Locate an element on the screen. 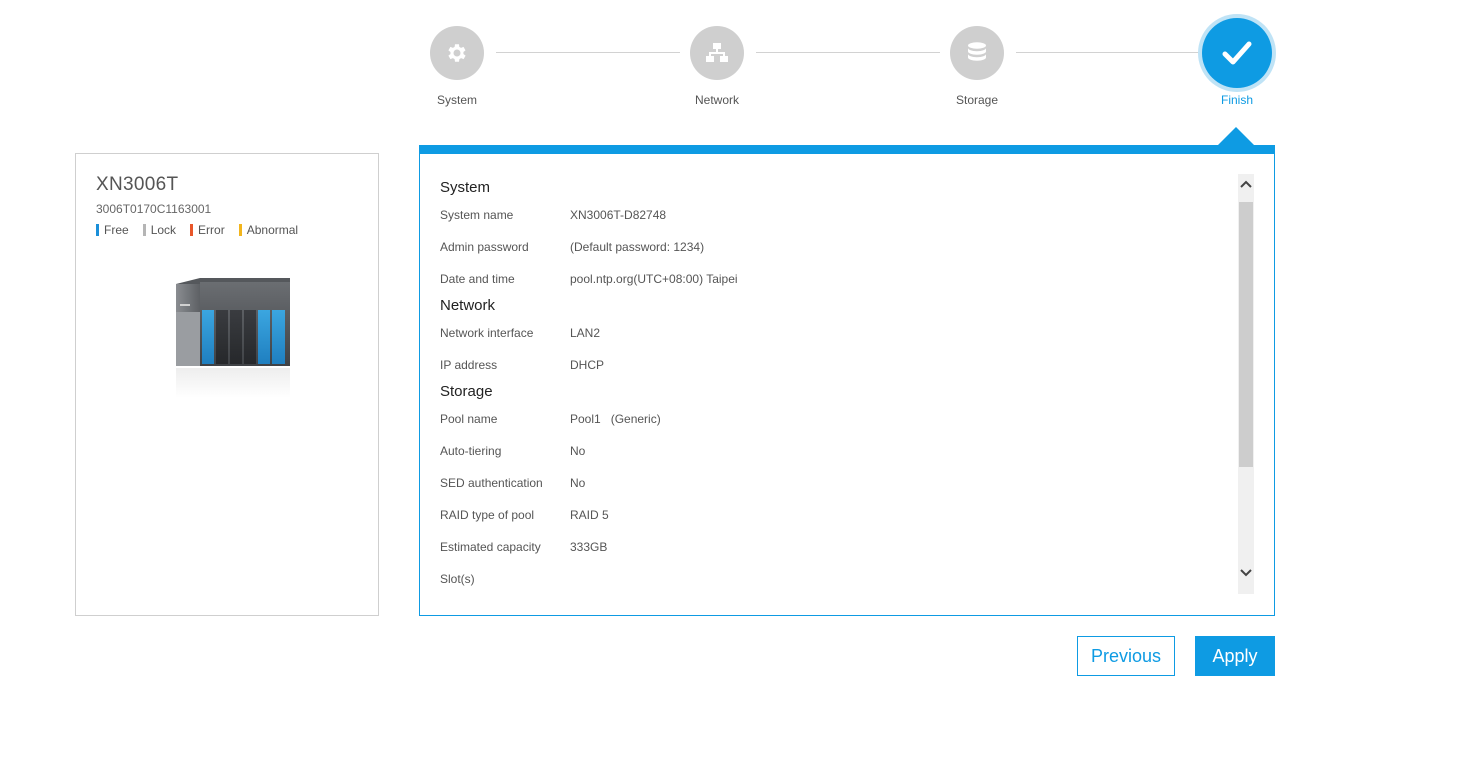 The width and height of the screenshot is (1463, 758). gear-icon is located at coordinates (457, 53).